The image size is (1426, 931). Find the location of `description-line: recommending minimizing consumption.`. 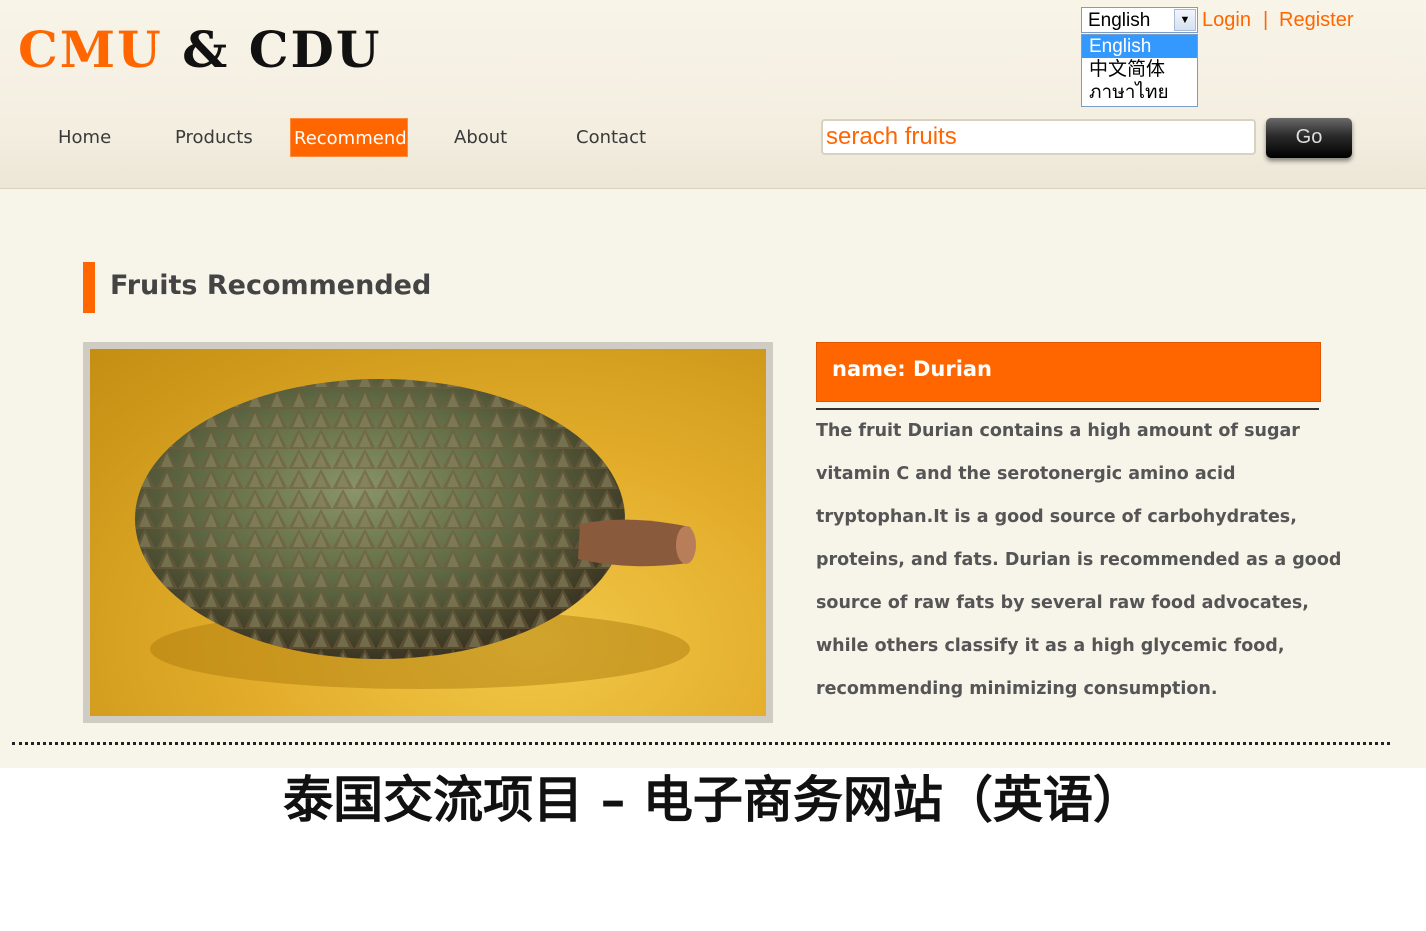

description-line: recommending minimizing consumption. is located at coordinates (1017, 689).